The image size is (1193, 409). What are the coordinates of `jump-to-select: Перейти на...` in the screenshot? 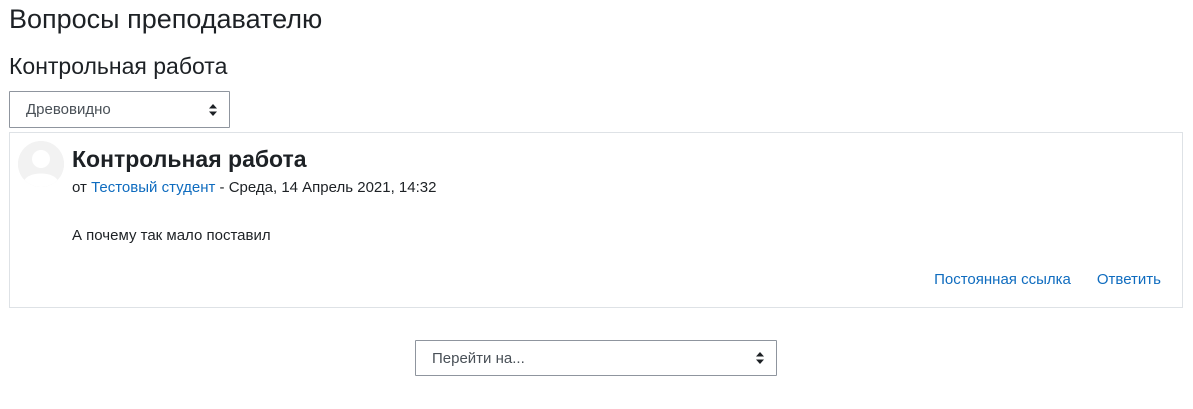 It's located at (596, 358).